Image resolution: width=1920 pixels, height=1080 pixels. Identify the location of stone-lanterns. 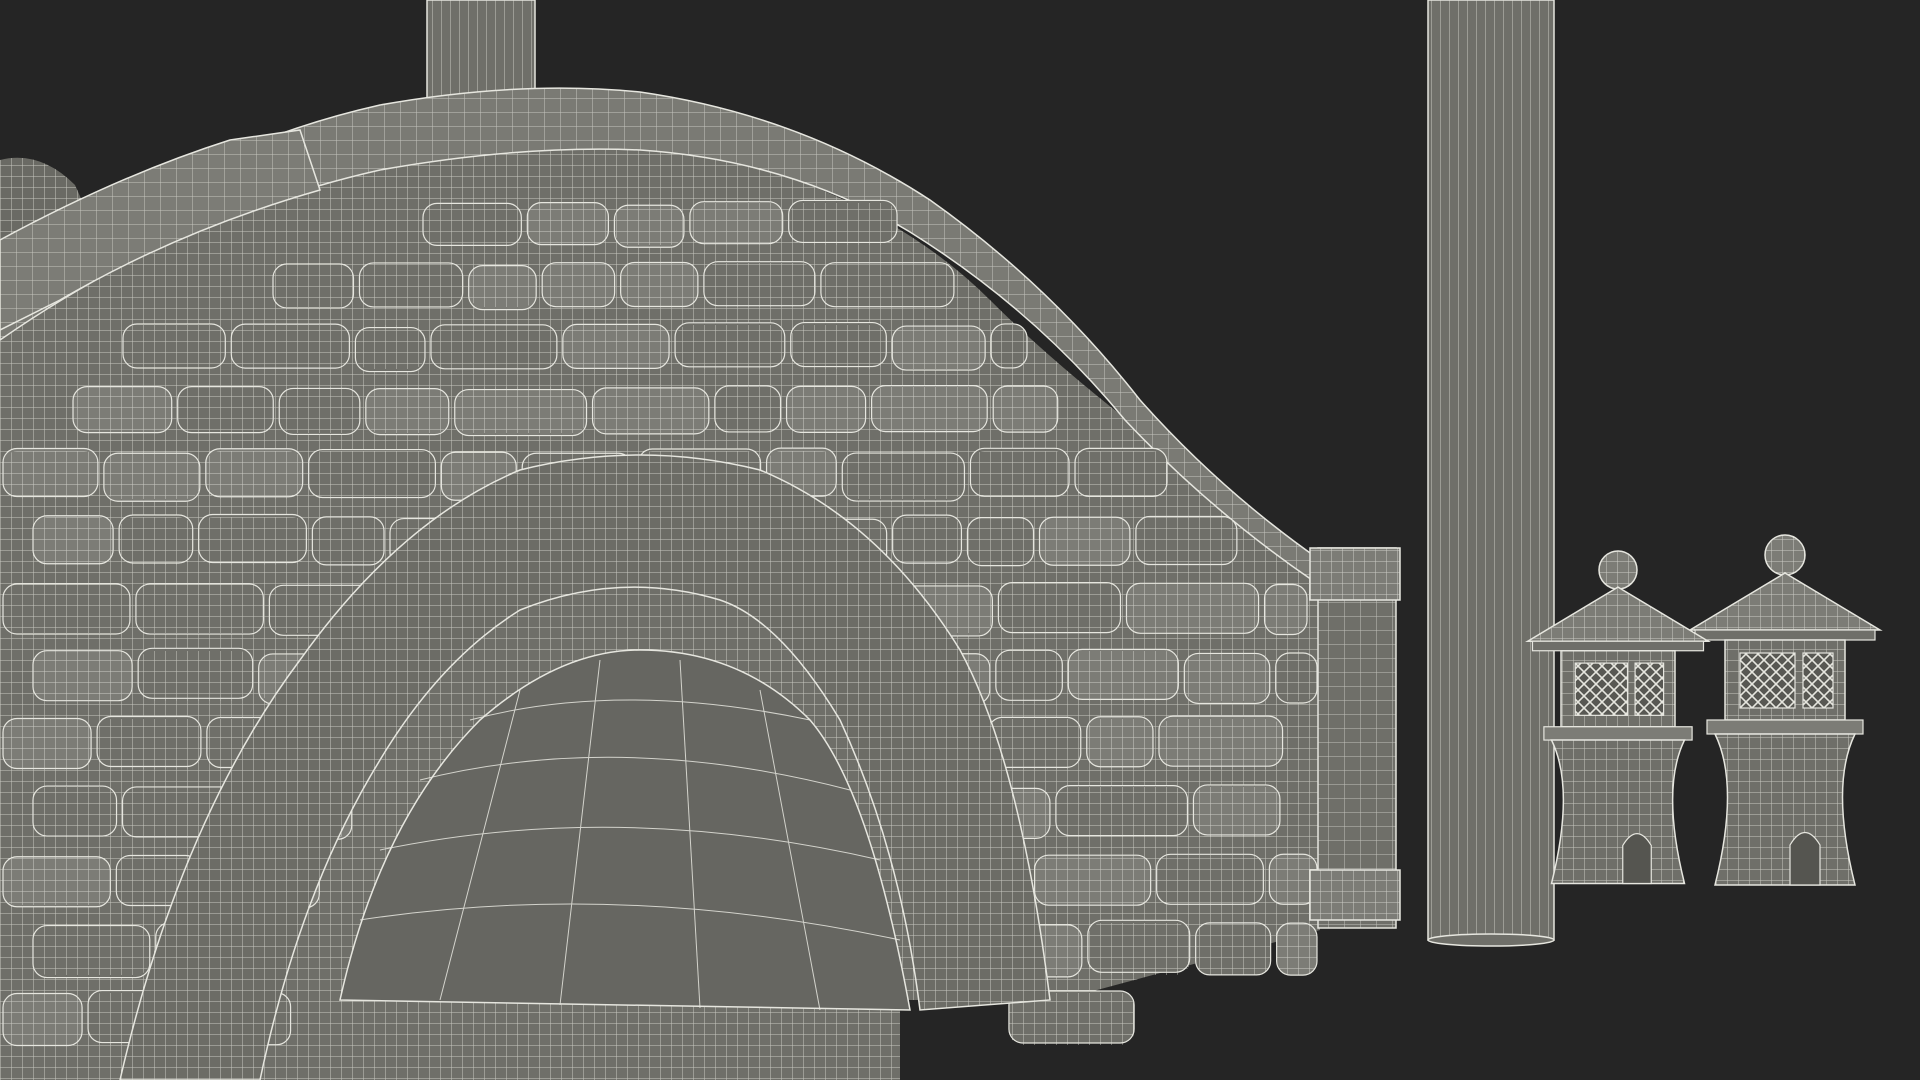
(1704, 710).